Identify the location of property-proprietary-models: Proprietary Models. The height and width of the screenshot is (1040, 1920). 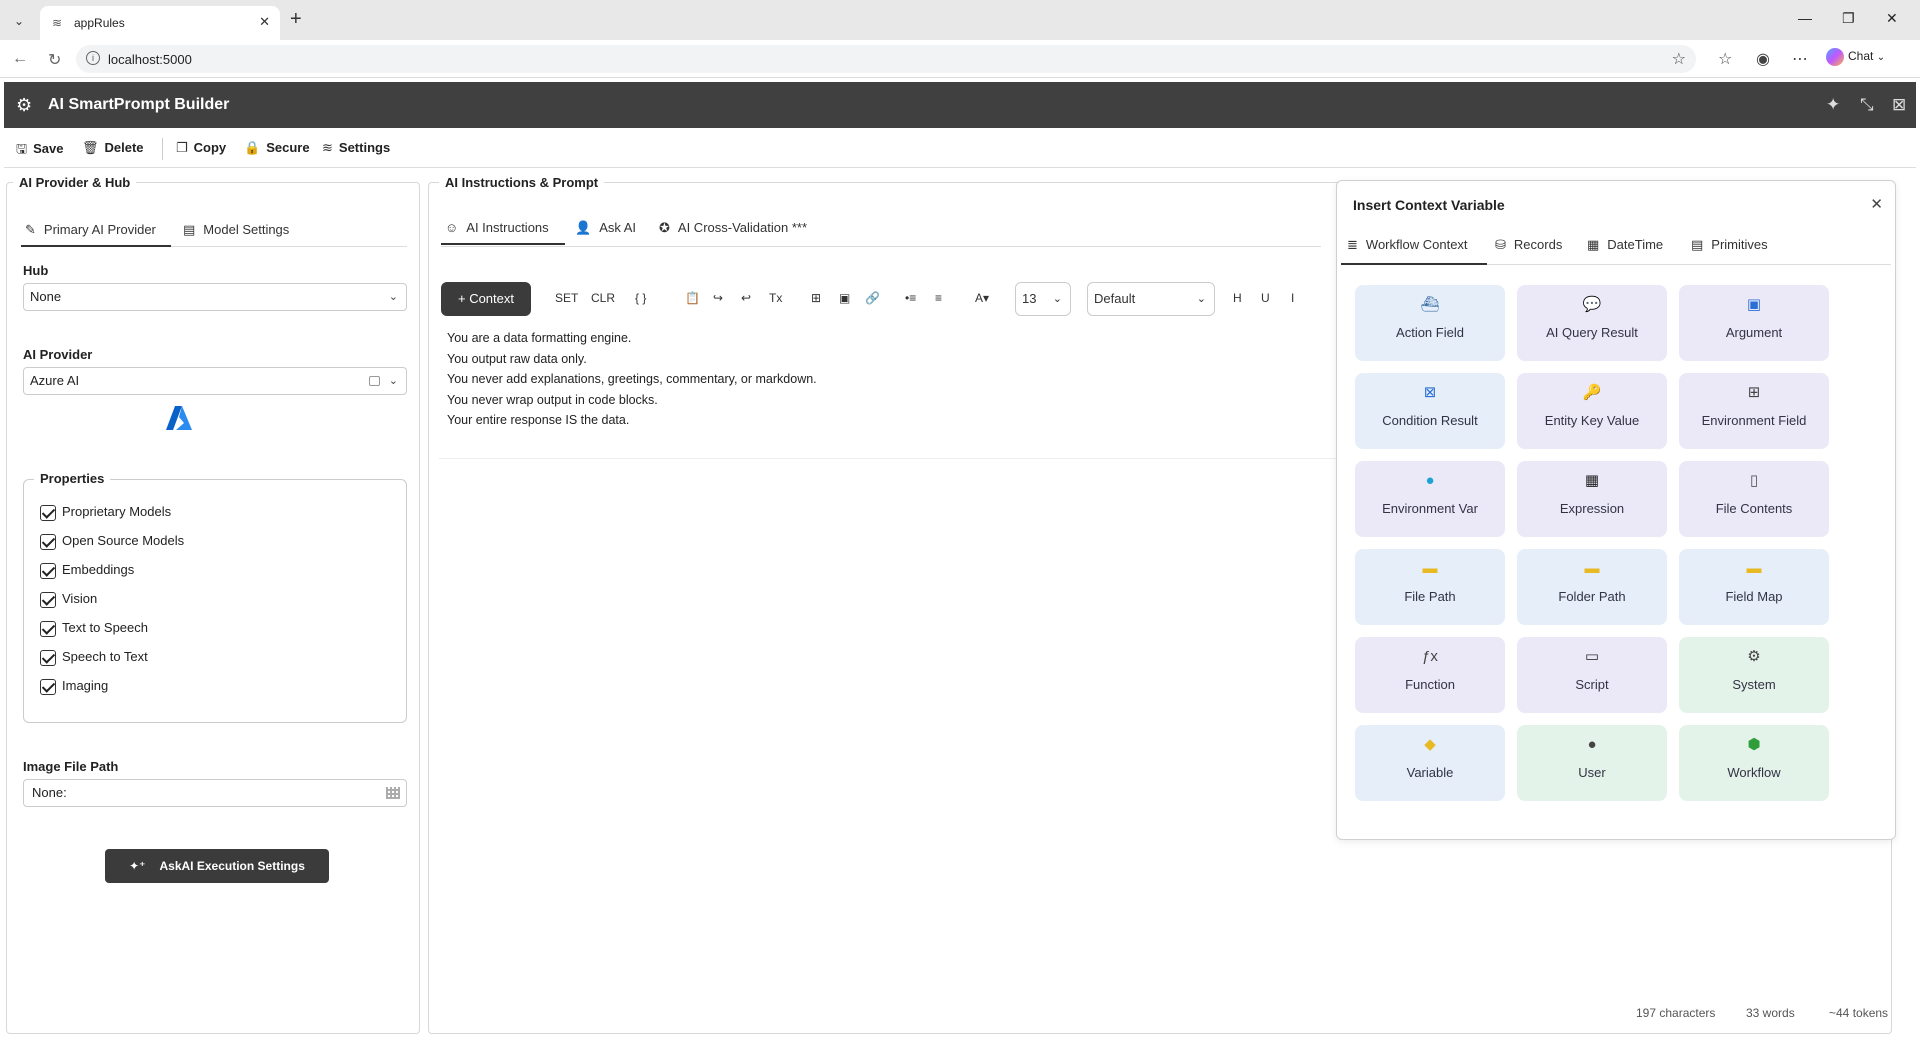
(105, 512).